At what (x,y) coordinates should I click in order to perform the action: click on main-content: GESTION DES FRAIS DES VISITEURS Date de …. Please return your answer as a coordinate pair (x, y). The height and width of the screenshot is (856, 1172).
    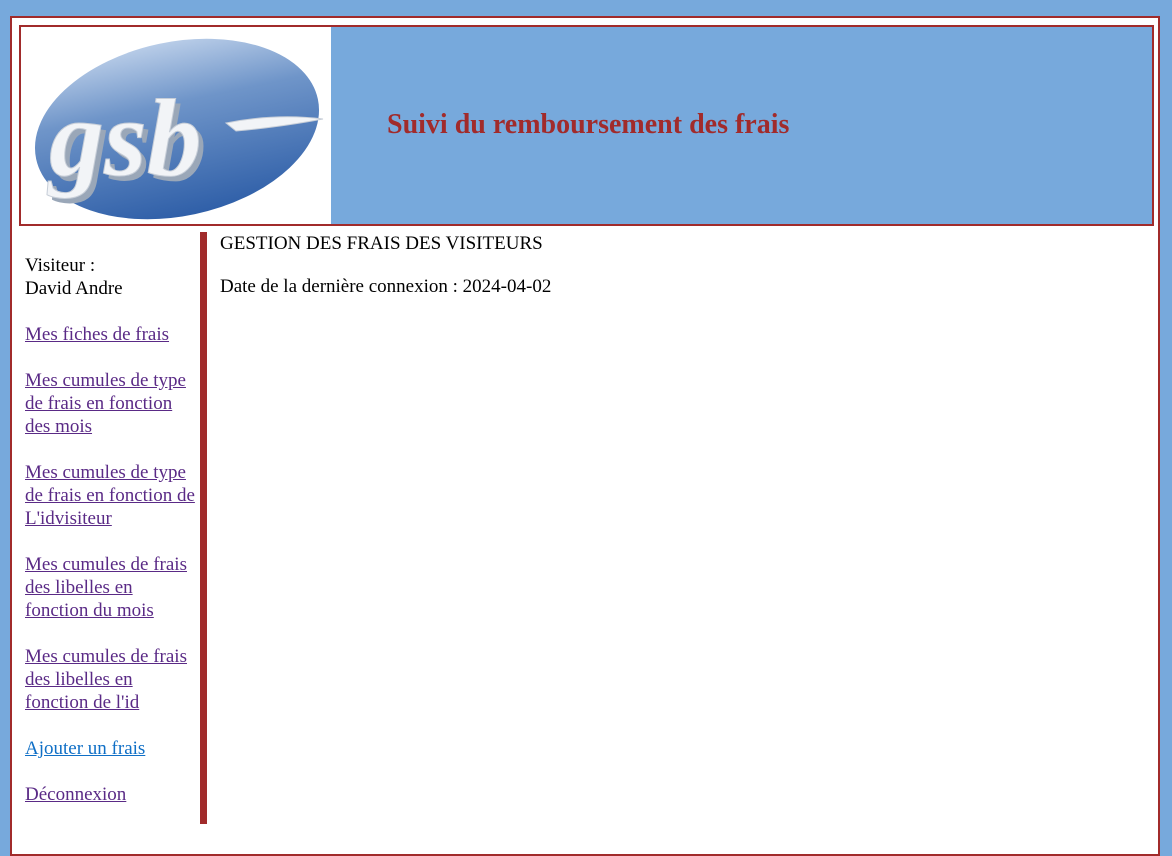
    Looking at the image, I should click on (385, 265).